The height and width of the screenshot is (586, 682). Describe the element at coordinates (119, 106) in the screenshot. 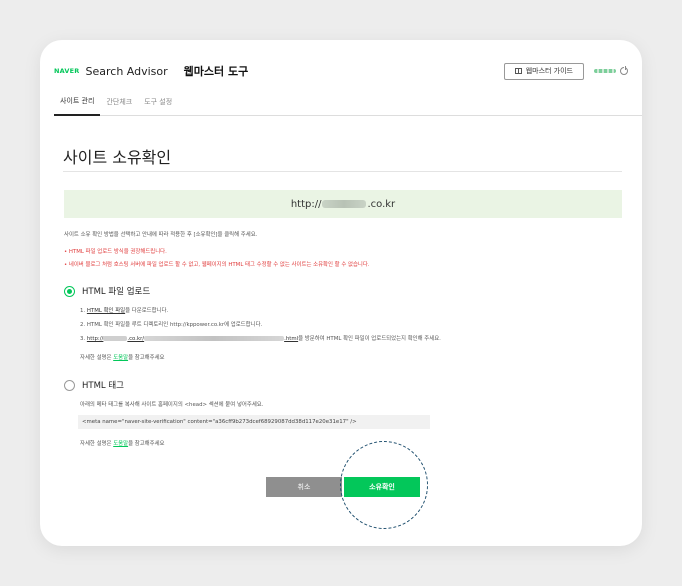

I see `tab-quick-check: 간단체크` at that location.